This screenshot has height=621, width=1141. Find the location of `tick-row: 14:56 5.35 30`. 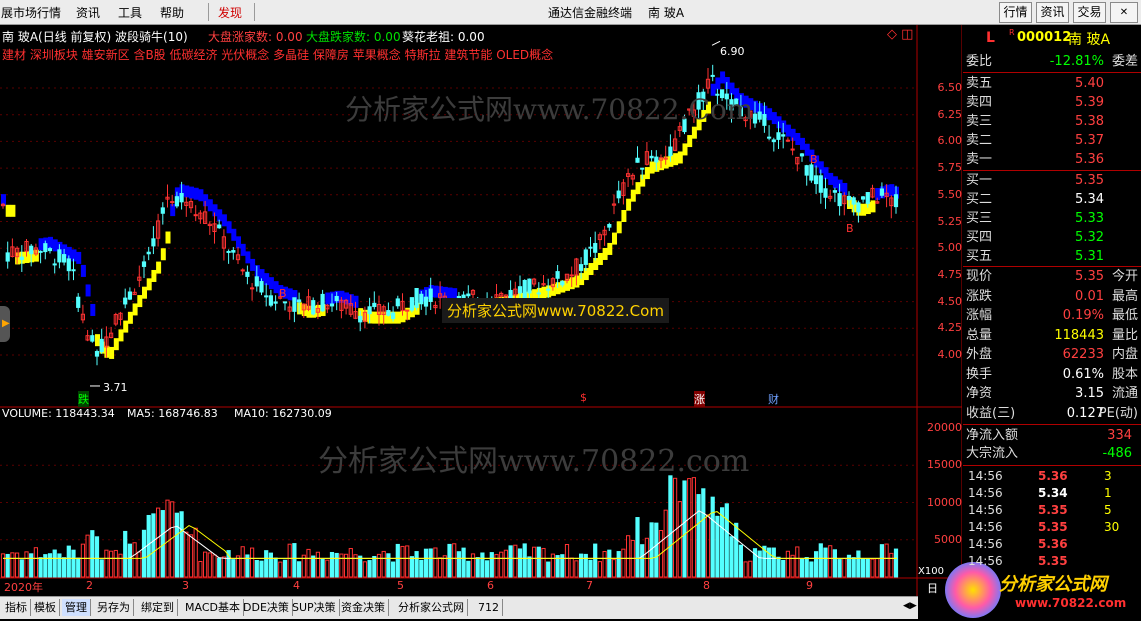

tick-row: 14:56 5.35 30 is located at coordinates (1053, 527).